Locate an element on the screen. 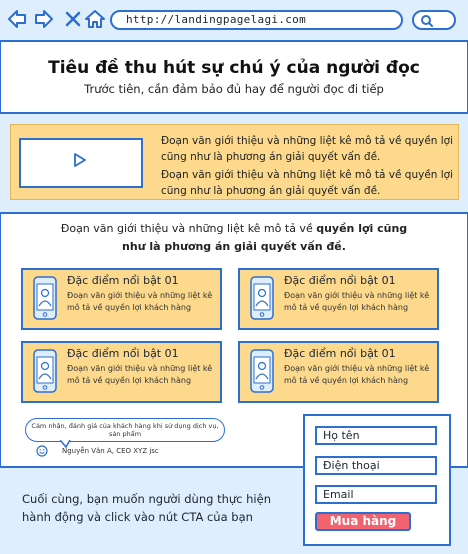 This screenshot has height=554, width=468. browser-toolbar: http://landingpagelagi.com is located at coordinates (234, 21).